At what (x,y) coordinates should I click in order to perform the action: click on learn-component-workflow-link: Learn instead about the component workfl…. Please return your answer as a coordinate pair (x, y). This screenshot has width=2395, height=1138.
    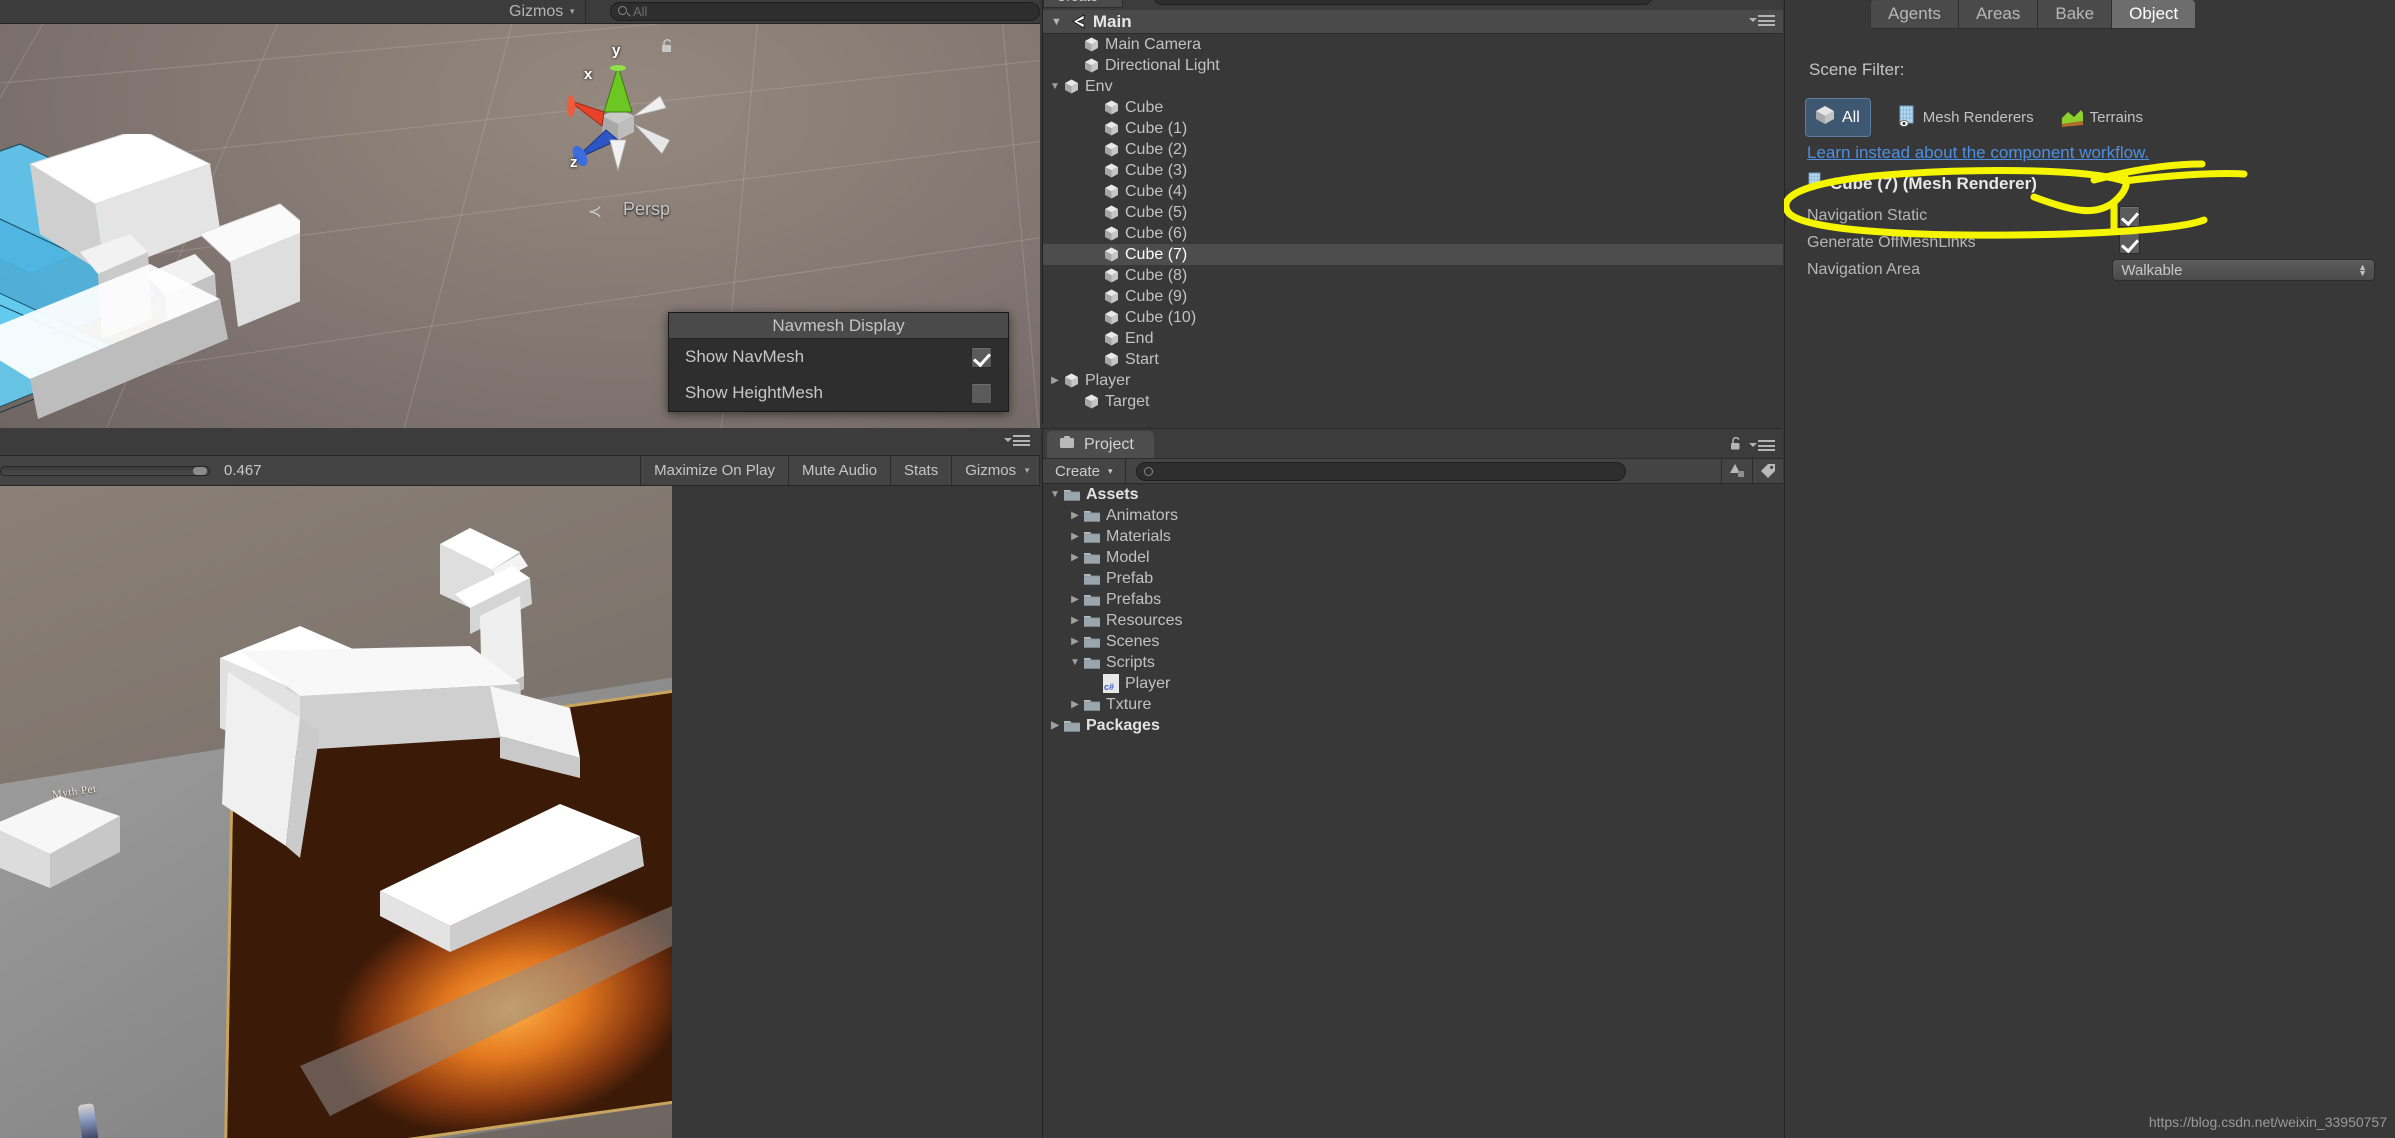
    Looking at the image, I should click on (1978, 153).